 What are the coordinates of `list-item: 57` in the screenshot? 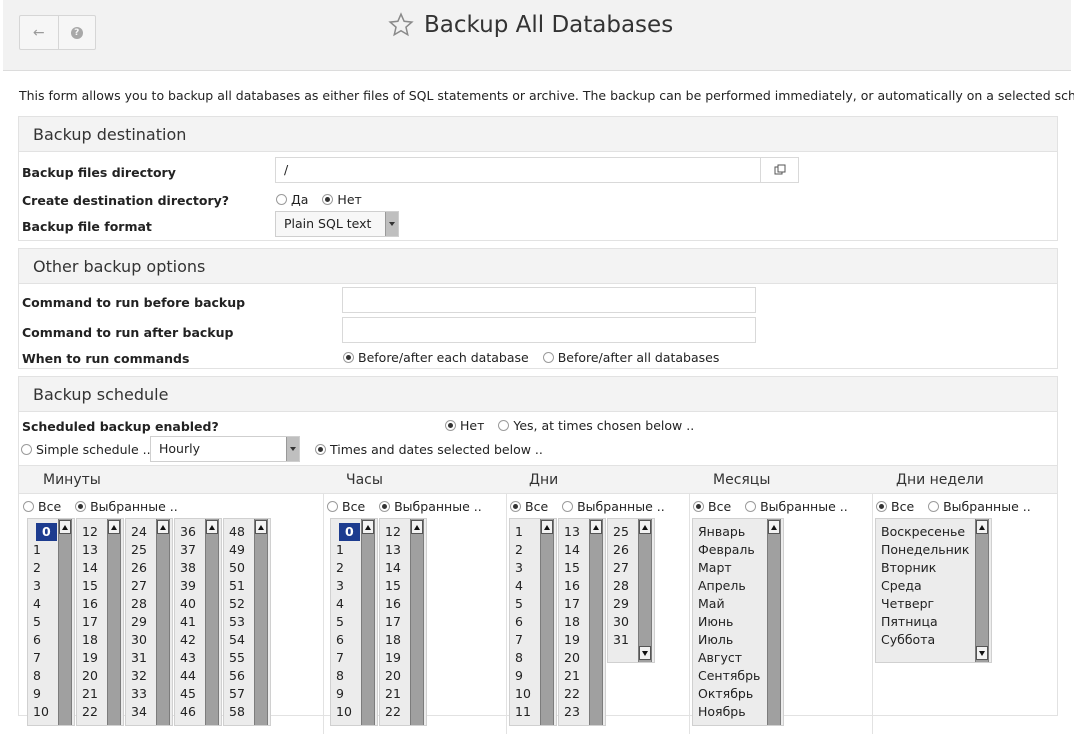 It's located at (234, 694).